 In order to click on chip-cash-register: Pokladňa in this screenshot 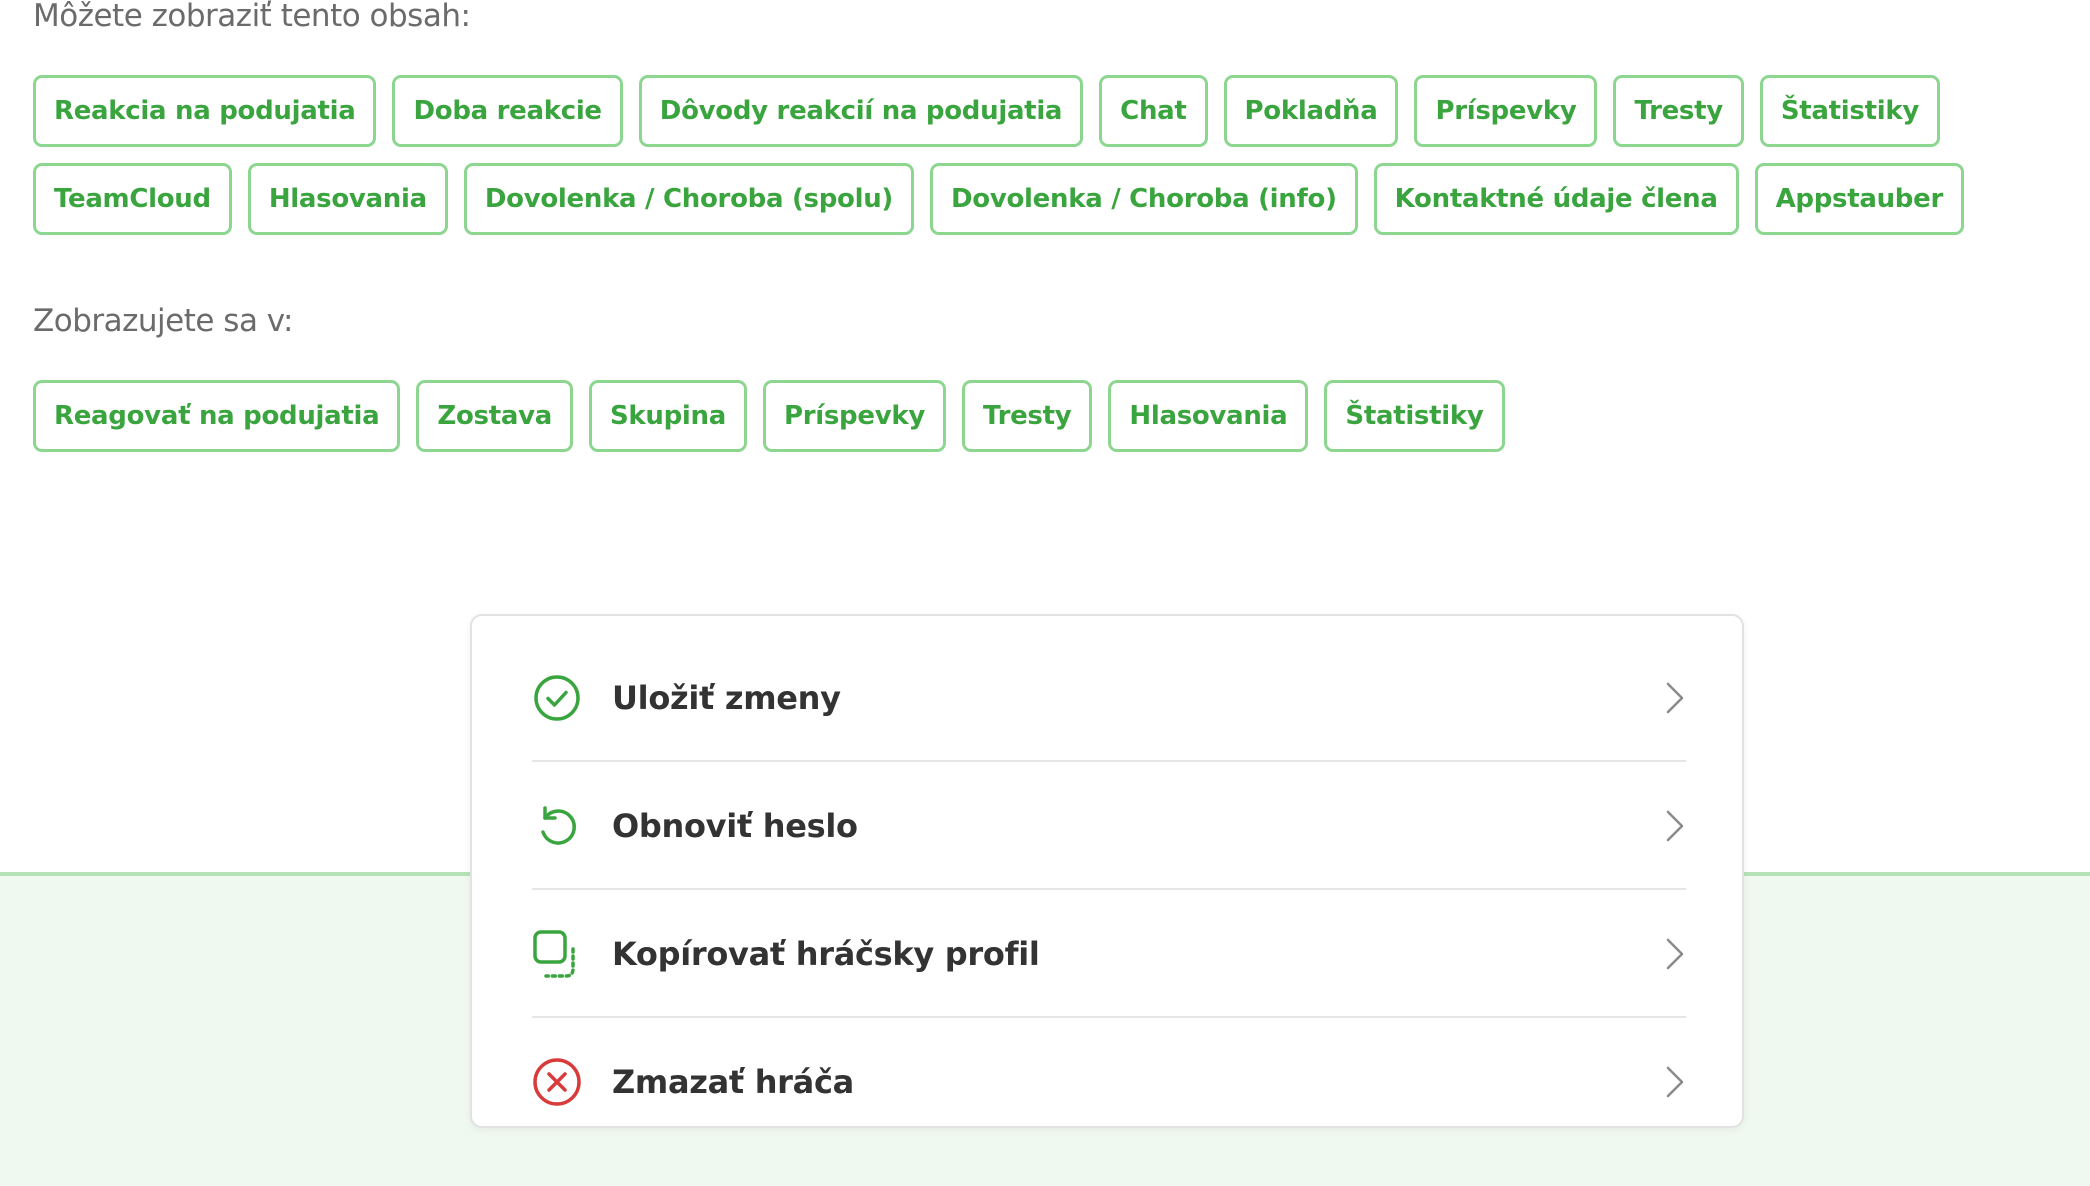, I will do `click(1311, 111)`.